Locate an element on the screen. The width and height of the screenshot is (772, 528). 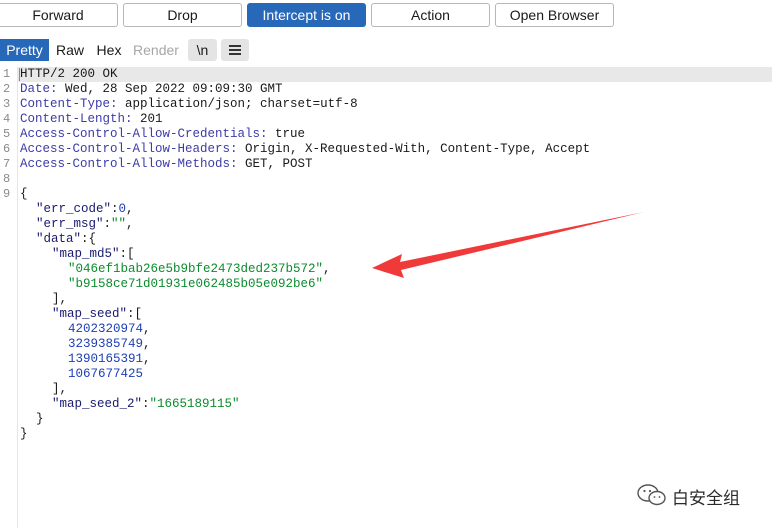
annotation-arrow is located at coordinates (508, 245).